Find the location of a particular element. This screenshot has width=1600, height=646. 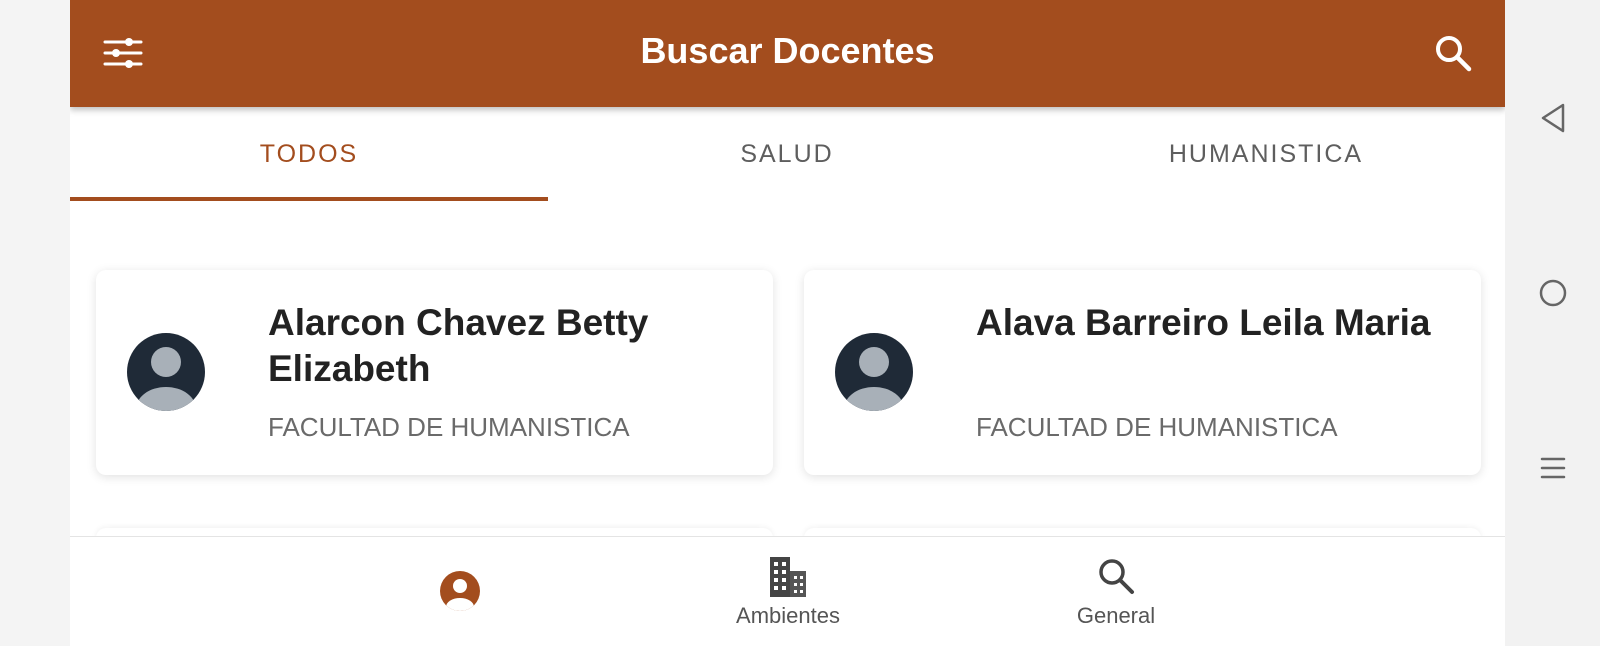

tab-label: SALUD is located at coordinates (787, 154).